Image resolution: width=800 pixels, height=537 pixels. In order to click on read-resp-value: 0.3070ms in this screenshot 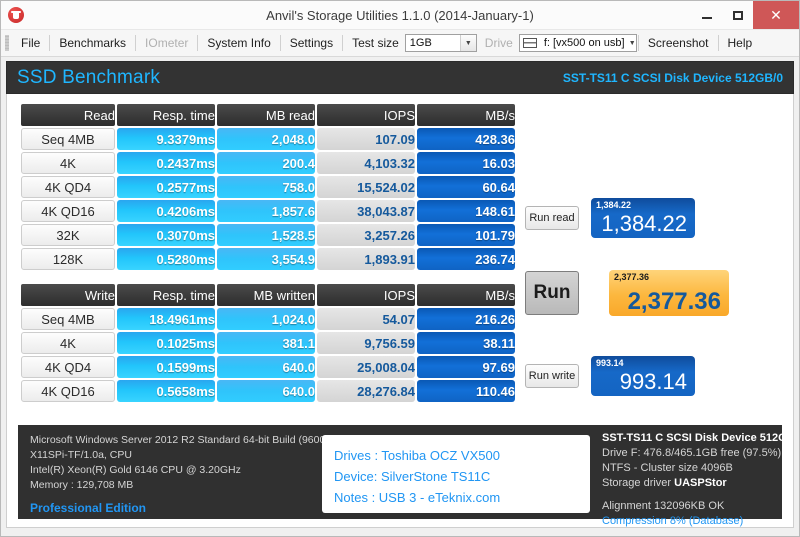, I will do `click(166, 235)`.